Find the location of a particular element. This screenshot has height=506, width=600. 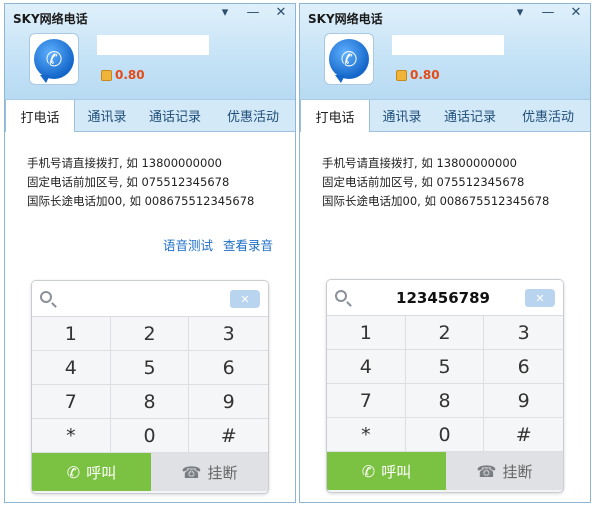

links: 语音测试 查看录音 is located at coordinates (218, 244).